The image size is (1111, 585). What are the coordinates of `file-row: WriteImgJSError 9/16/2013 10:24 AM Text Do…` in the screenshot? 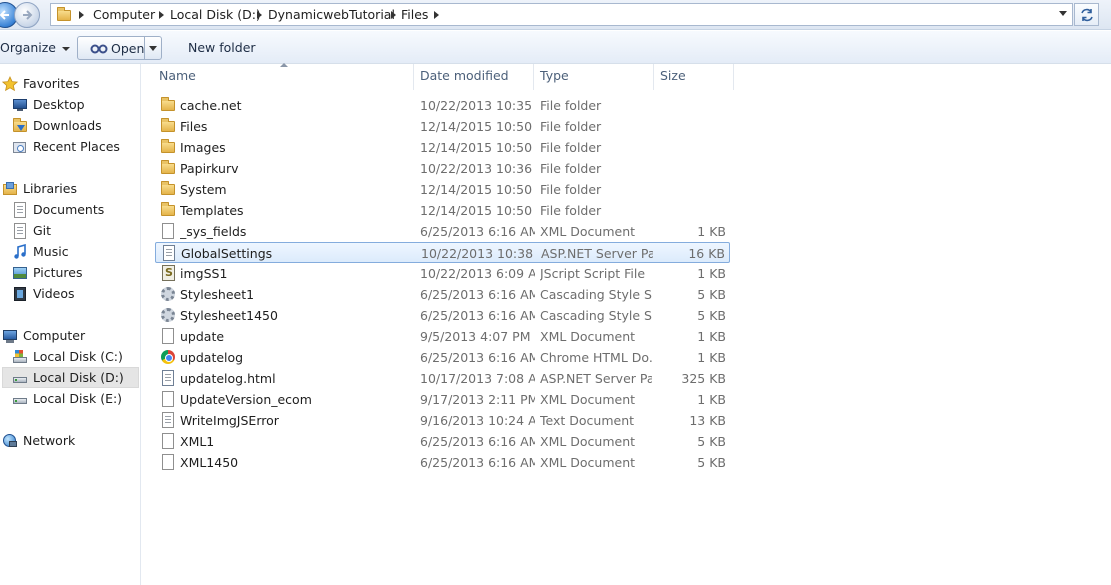 It's located at (442, 420).